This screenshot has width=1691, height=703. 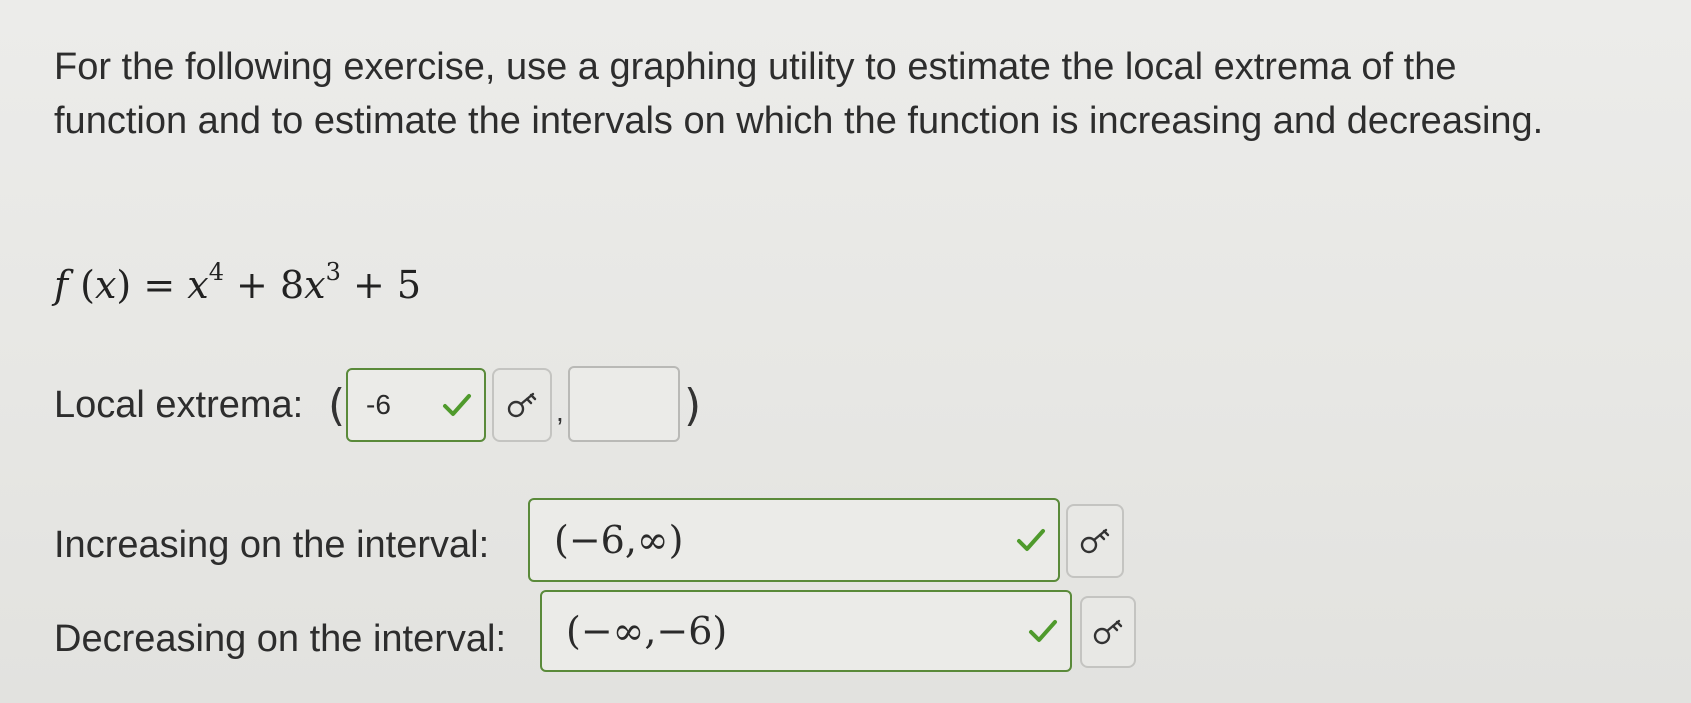 What do you see at coordinates (61, 285) in the screenshot?
I see `formula-f: f` at bounding box center [61, 285].